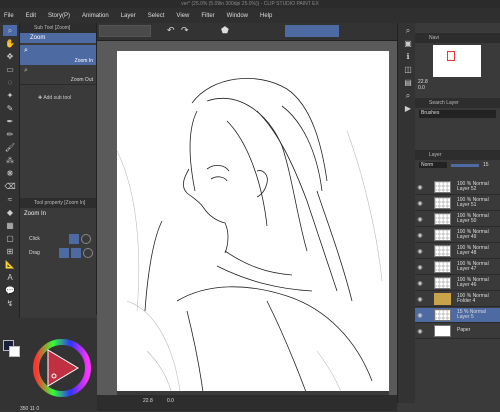 The height and width of the screenshot is (412, 500). What do you see at coordinates (457, 114) in the screenshot?
I see `search-layer-filter: Brushes` at bounding box center [457, 114].